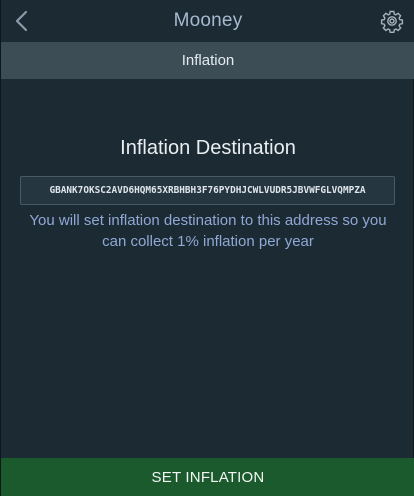 The height and width of the screenshot is (496, 414). What do you see at coordinates (207, 190) in the screenshot?
I see `inflation-address-input` at bounding box center [207, 190].